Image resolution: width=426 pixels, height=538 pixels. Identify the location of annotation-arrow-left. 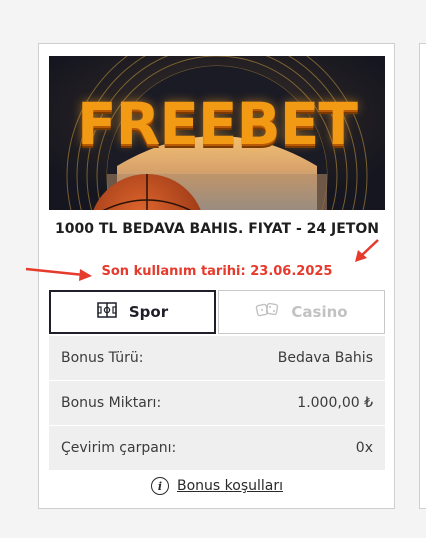
(58, 274).